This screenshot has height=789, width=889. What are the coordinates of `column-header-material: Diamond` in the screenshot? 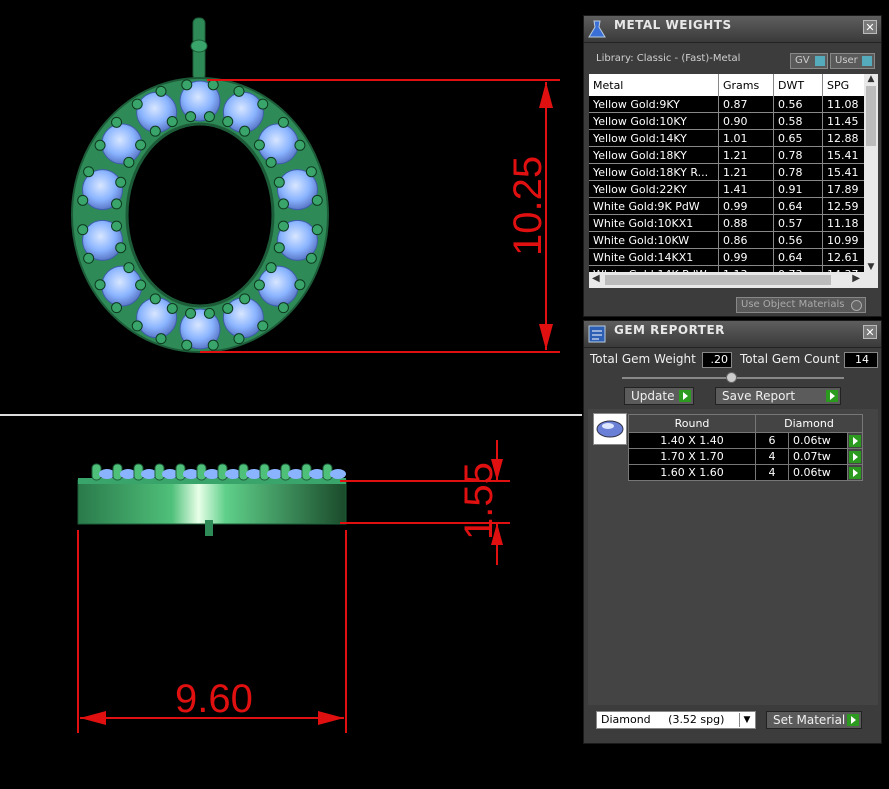 It's located at (809, 423).